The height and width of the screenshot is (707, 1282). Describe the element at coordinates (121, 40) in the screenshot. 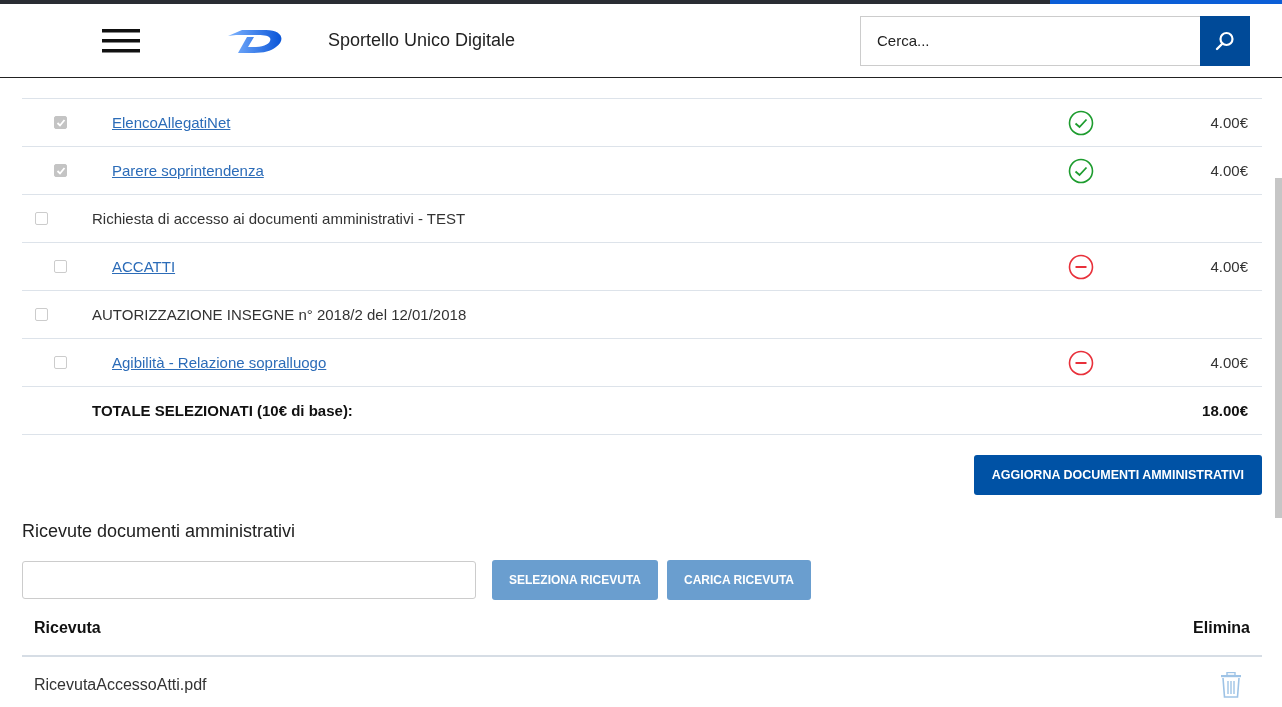

I see `menu-icon` at that location.